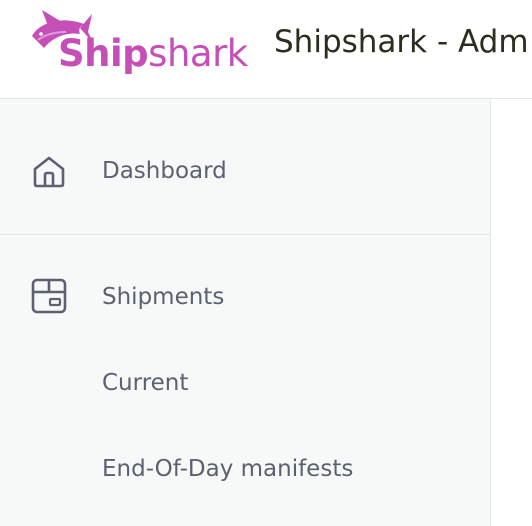 This screenshot has height=526, width=532. Describe the element at coordinates (228, 469) in the screenshot. I see `sidebar-item-label: End-Of-Day manifests` at that location.